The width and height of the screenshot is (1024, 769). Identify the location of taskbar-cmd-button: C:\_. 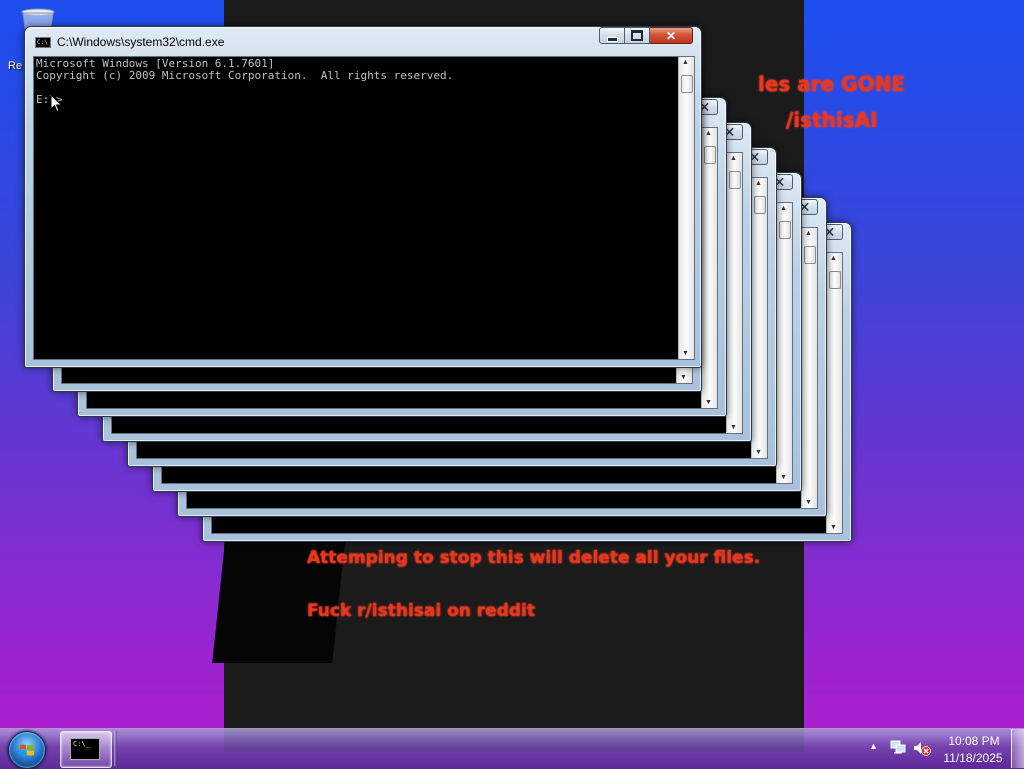
(86, 749).